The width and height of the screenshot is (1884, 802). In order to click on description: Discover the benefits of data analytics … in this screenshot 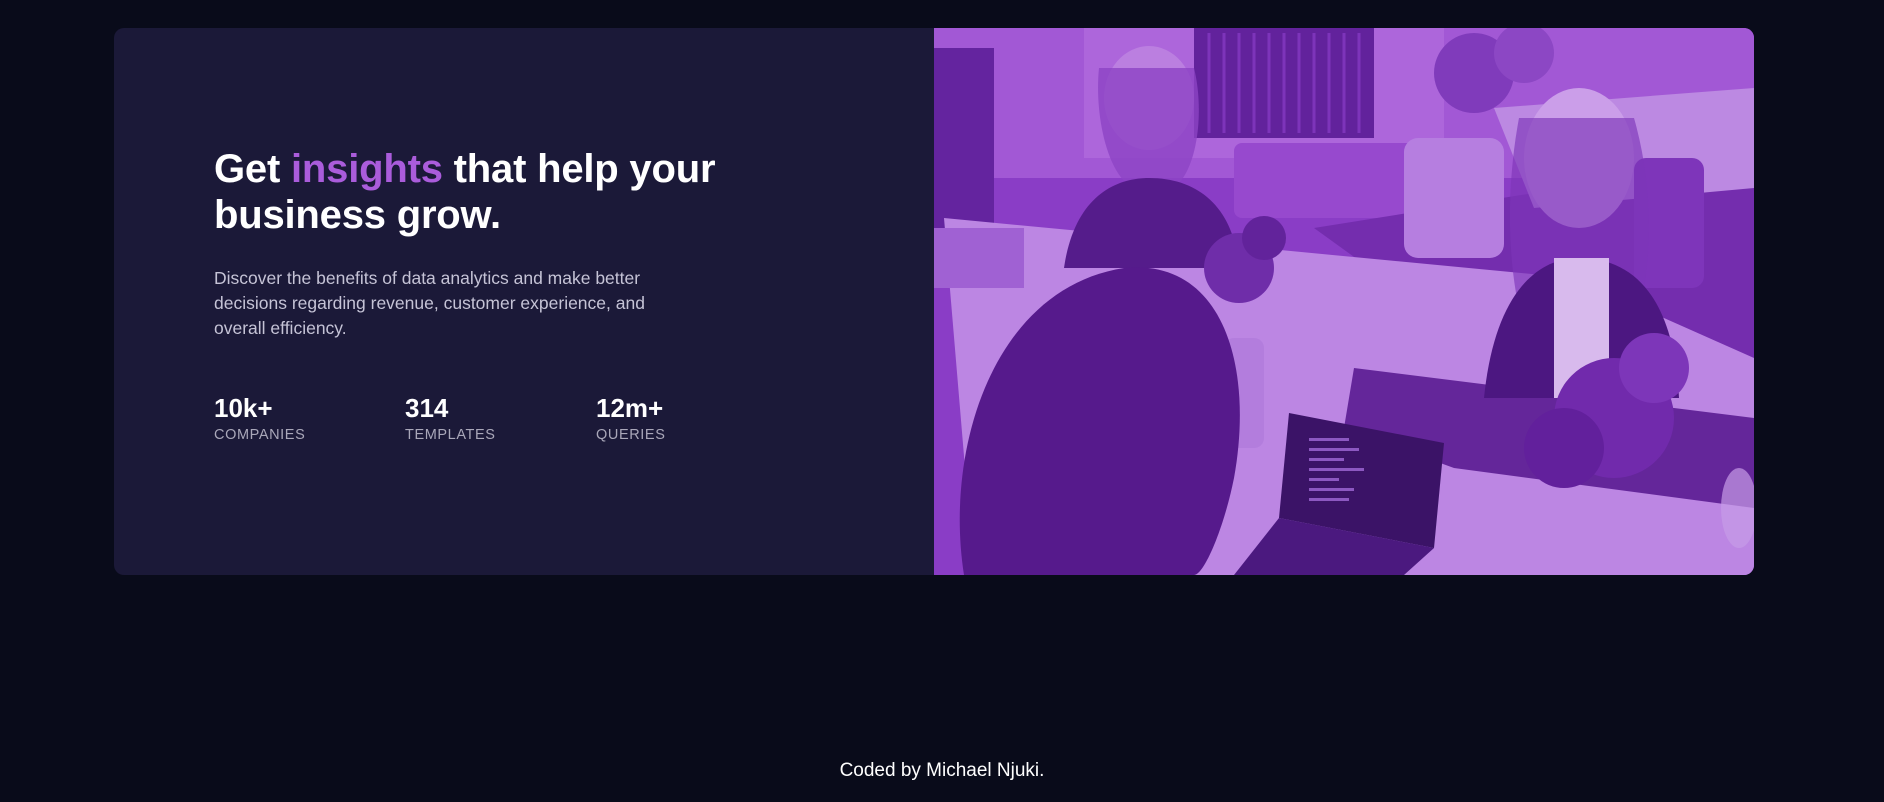, I will do `click(429, 303)`.